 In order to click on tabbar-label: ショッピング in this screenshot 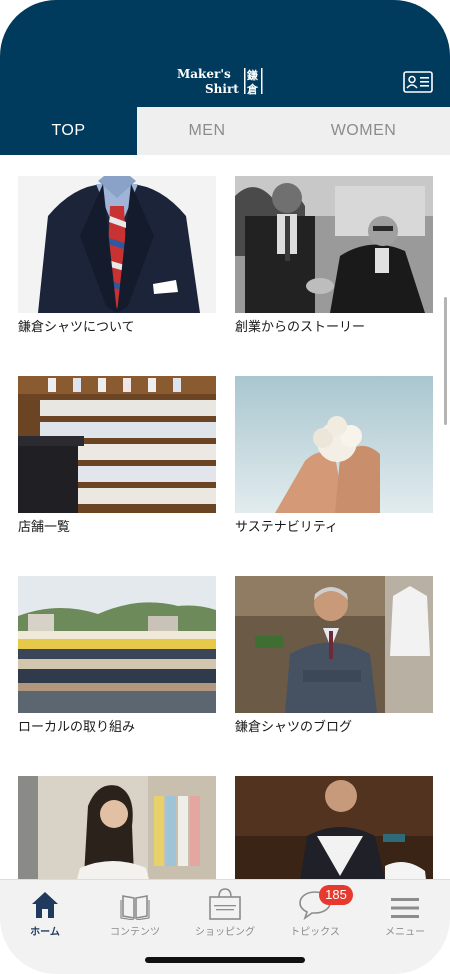, I will do `click(225, 932)`.